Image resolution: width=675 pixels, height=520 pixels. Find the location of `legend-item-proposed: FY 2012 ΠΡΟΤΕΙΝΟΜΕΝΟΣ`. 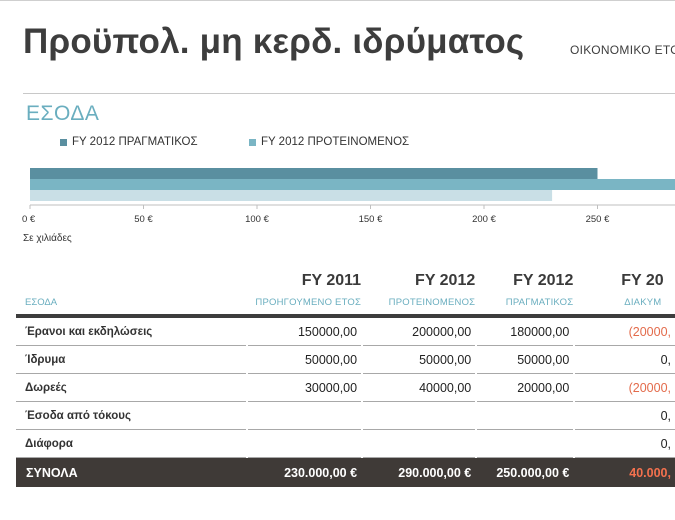

legend-item-proposed: FY 2012 ΠΡΟΤΕΙΝΟΜΕΝΟΣ is located at coordinates (329, 142).